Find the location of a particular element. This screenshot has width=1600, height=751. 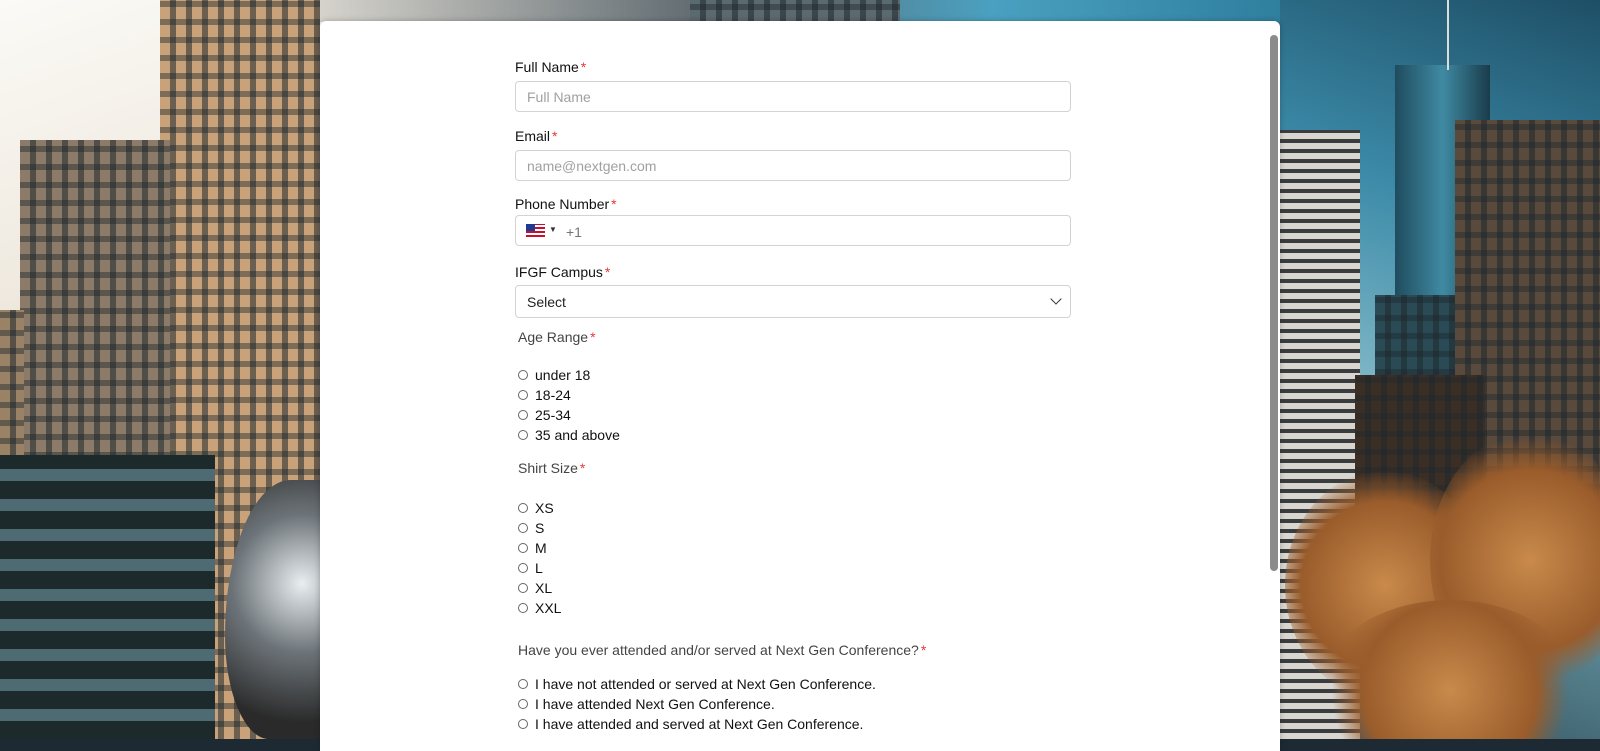

age-range-label: Age Range * is located at coordinates (557, 337).